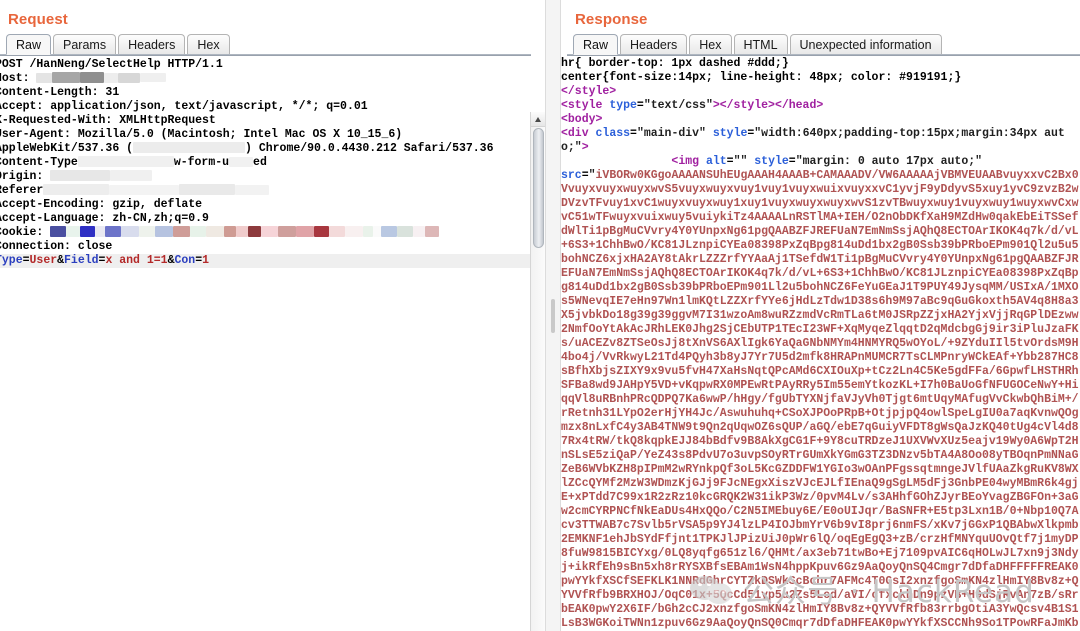 Image resolution: width=1080 pixels, height=631 pixels. What do you see at coordinates (81, 260) in the screenshot?
I see `param-key-field: Field` at bounding box center [81, 260].